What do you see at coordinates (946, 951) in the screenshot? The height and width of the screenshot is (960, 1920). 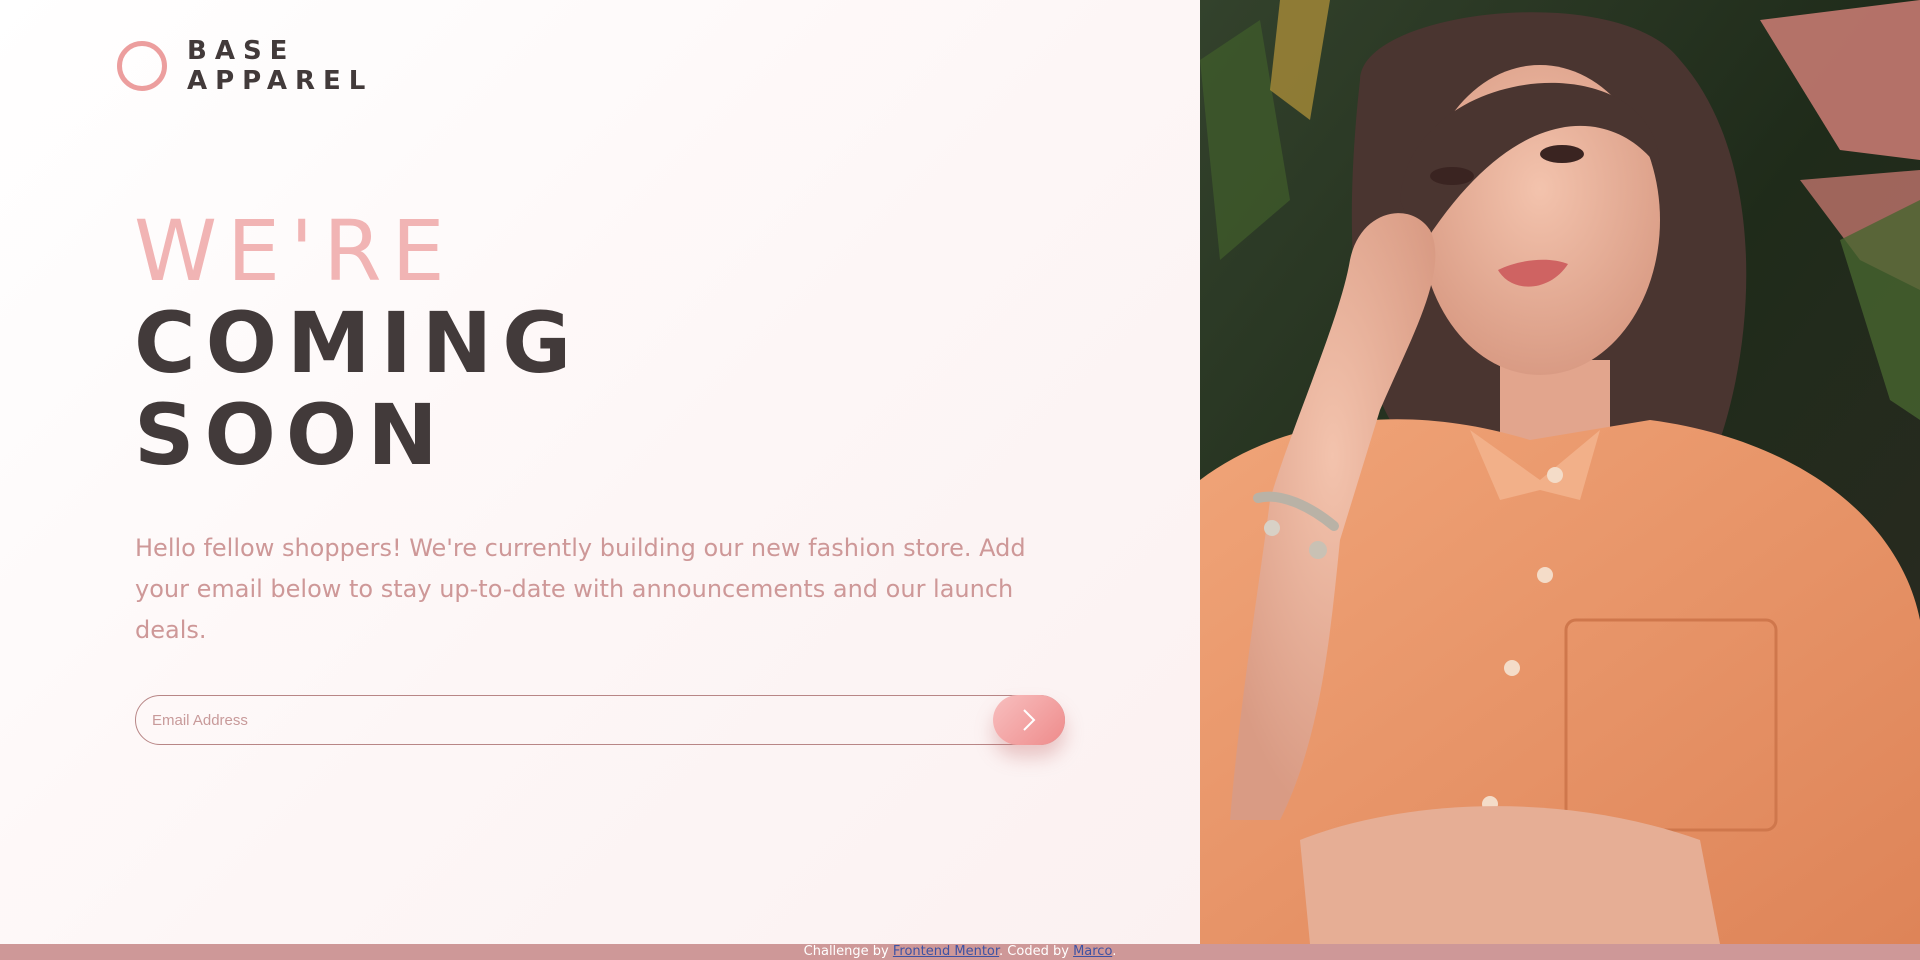 I see `frontend-mentor-link: Frontend Mentor` at bounding box center [946, 951].